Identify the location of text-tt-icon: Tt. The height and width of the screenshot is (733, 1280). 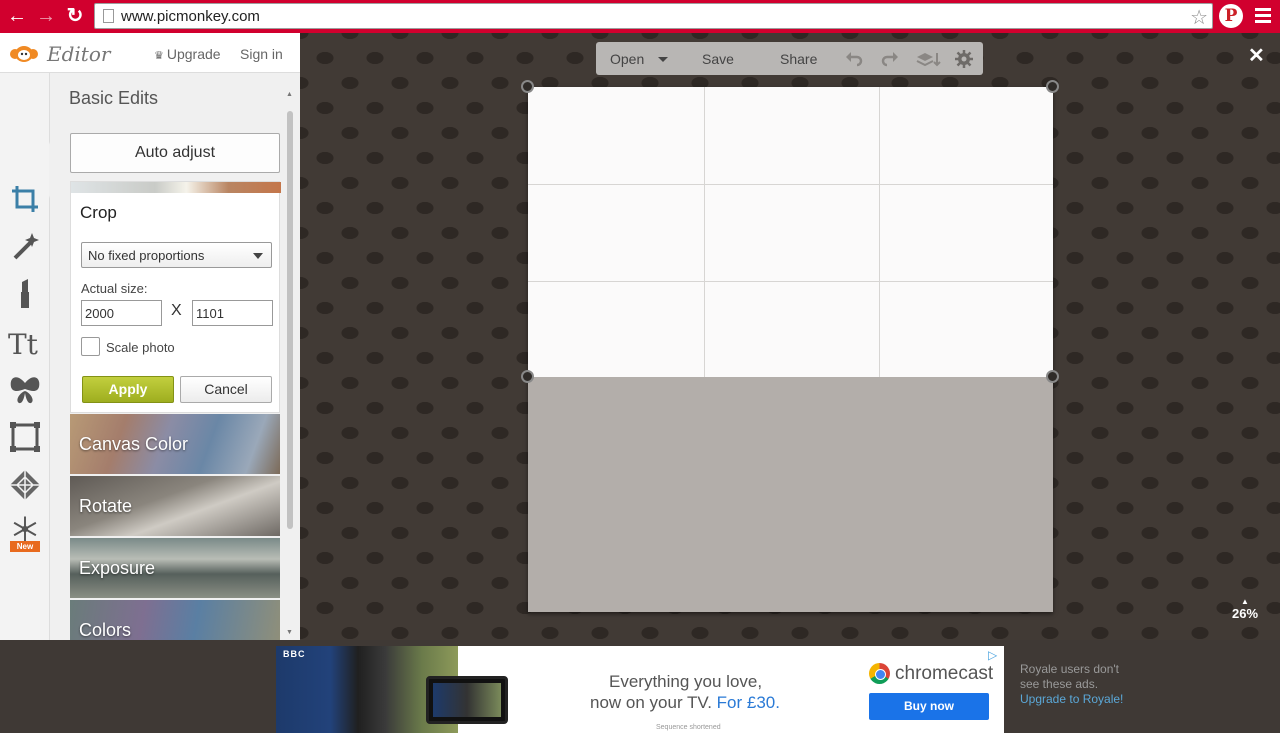
(25, 342).